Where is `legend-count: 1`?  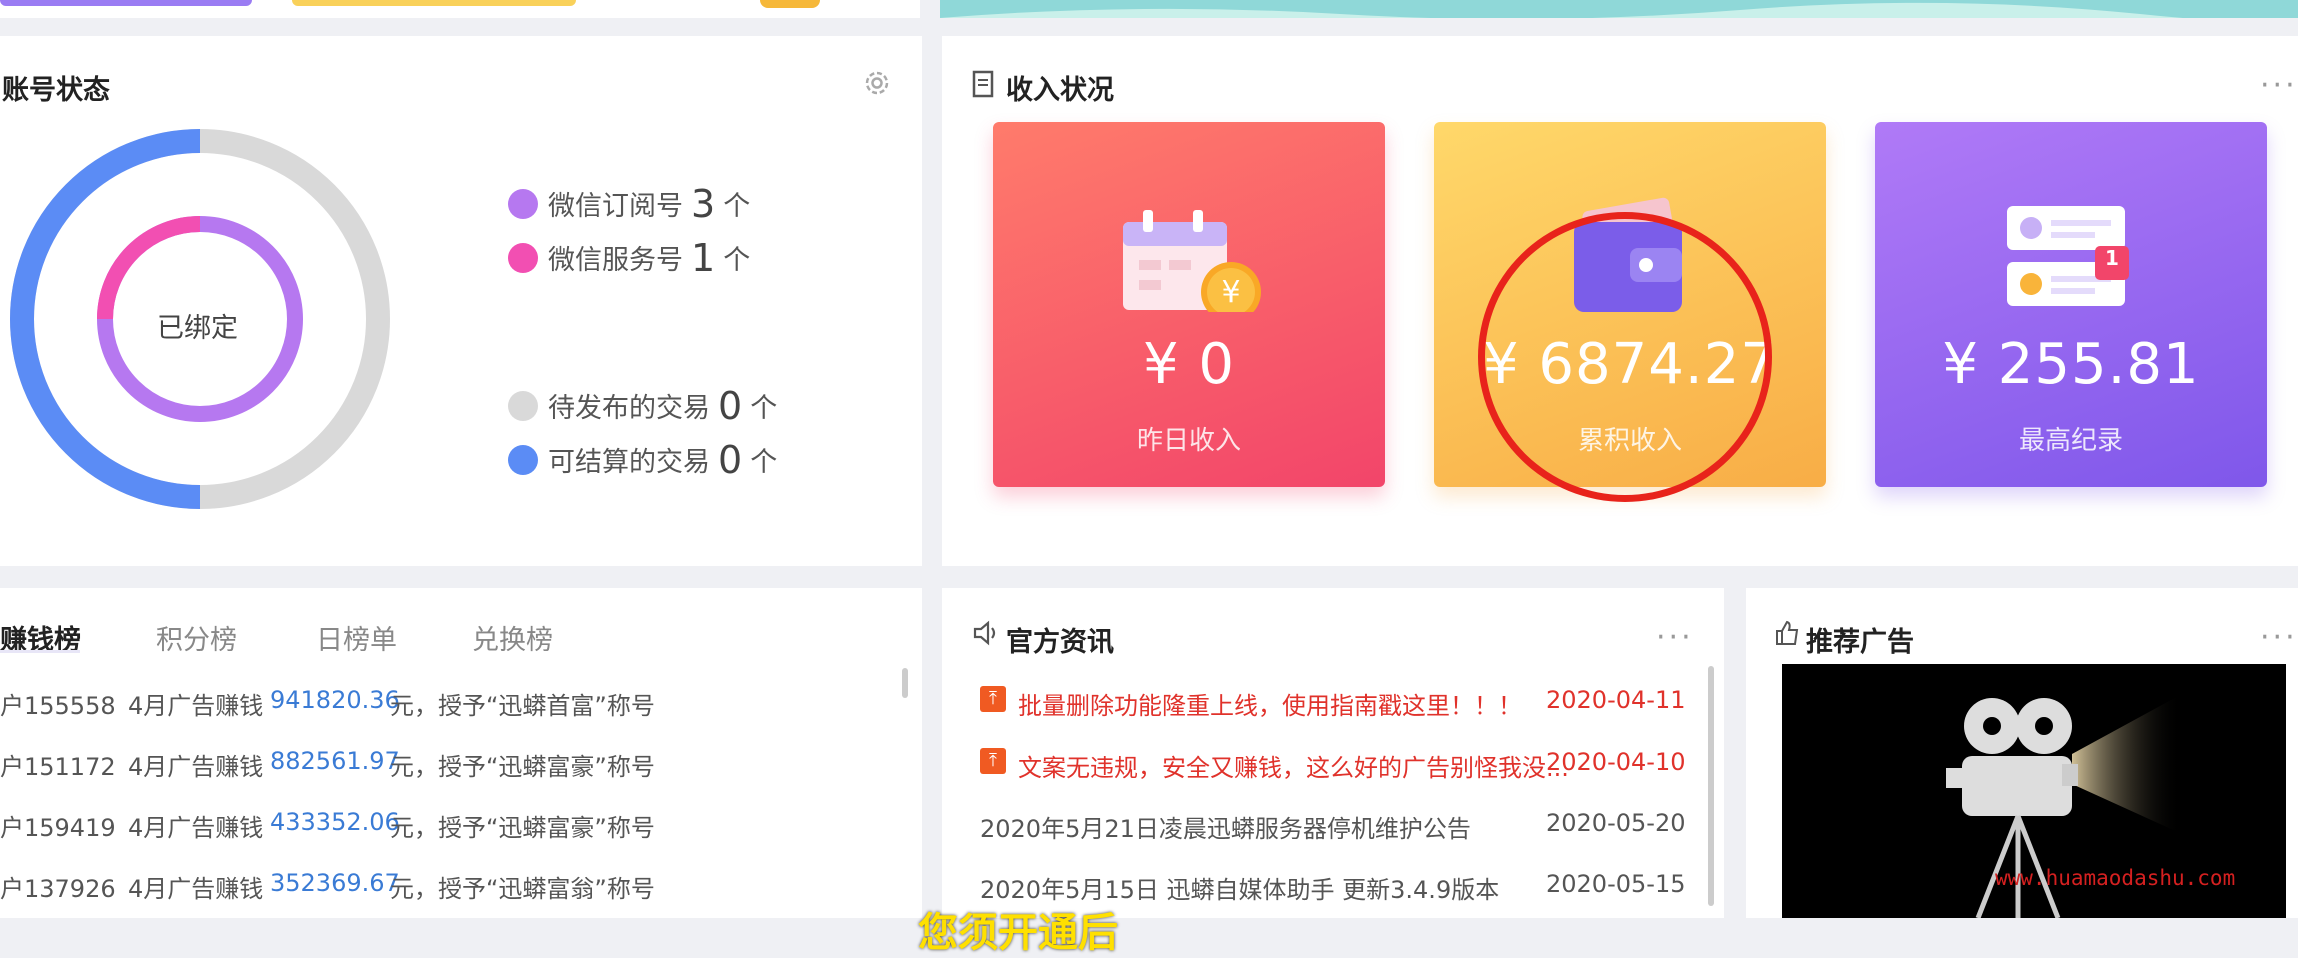
legend-count: 1 is located at coordinates (703, 257).